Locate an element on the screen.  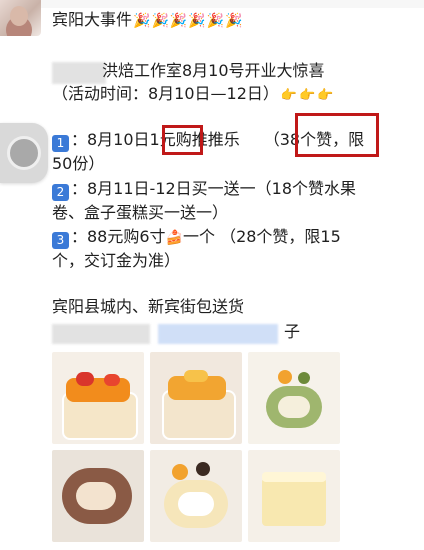
blurred-text is located at coordinates (79, 73).